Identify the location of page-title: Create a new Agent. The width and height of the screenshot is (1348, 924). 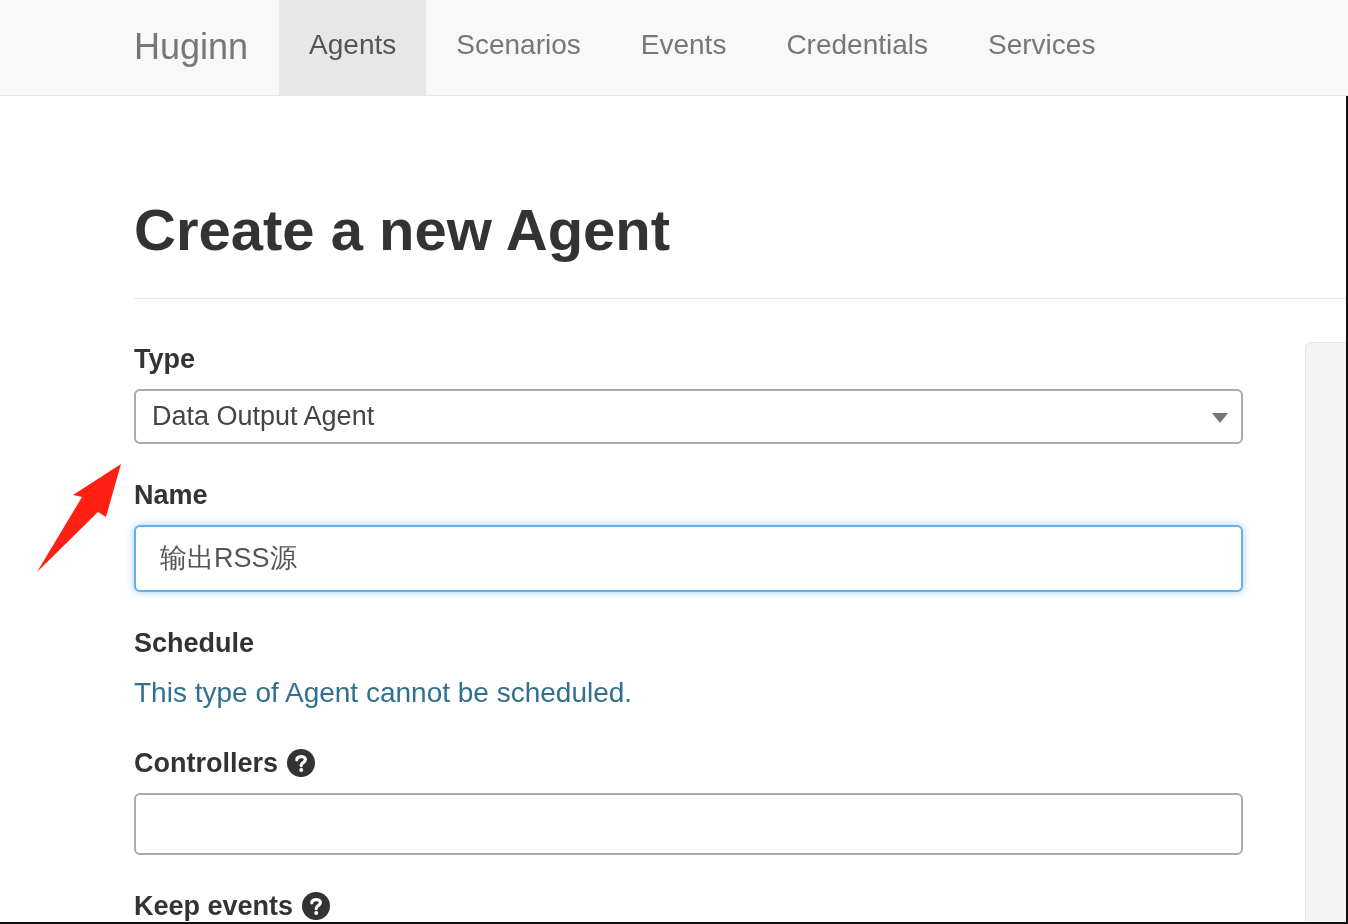
(403, 230).